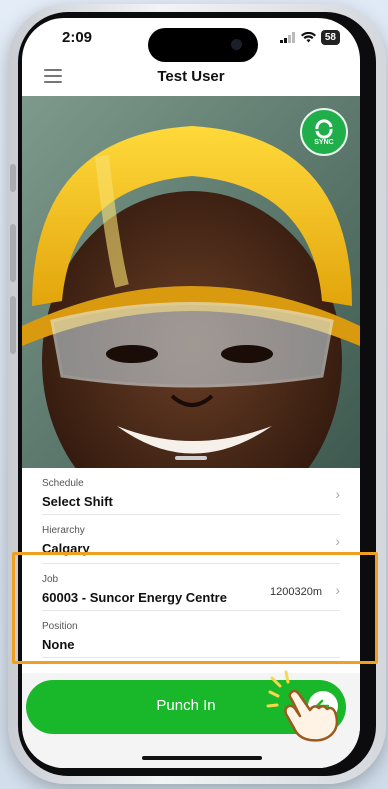 This screenshot has width=388, height=789. What do you see at coordinates (191, 76) in the screenshot?
I see `page-title: Test User` at bounding box center [191, 76].